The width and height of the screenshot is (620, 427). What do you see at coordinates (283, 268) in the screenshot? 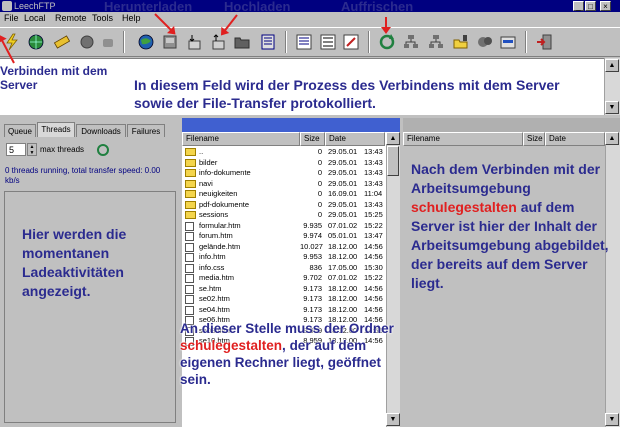
I see `table-row: info.css 836 17.05.00 15:30` at bounding box center [283, 268].